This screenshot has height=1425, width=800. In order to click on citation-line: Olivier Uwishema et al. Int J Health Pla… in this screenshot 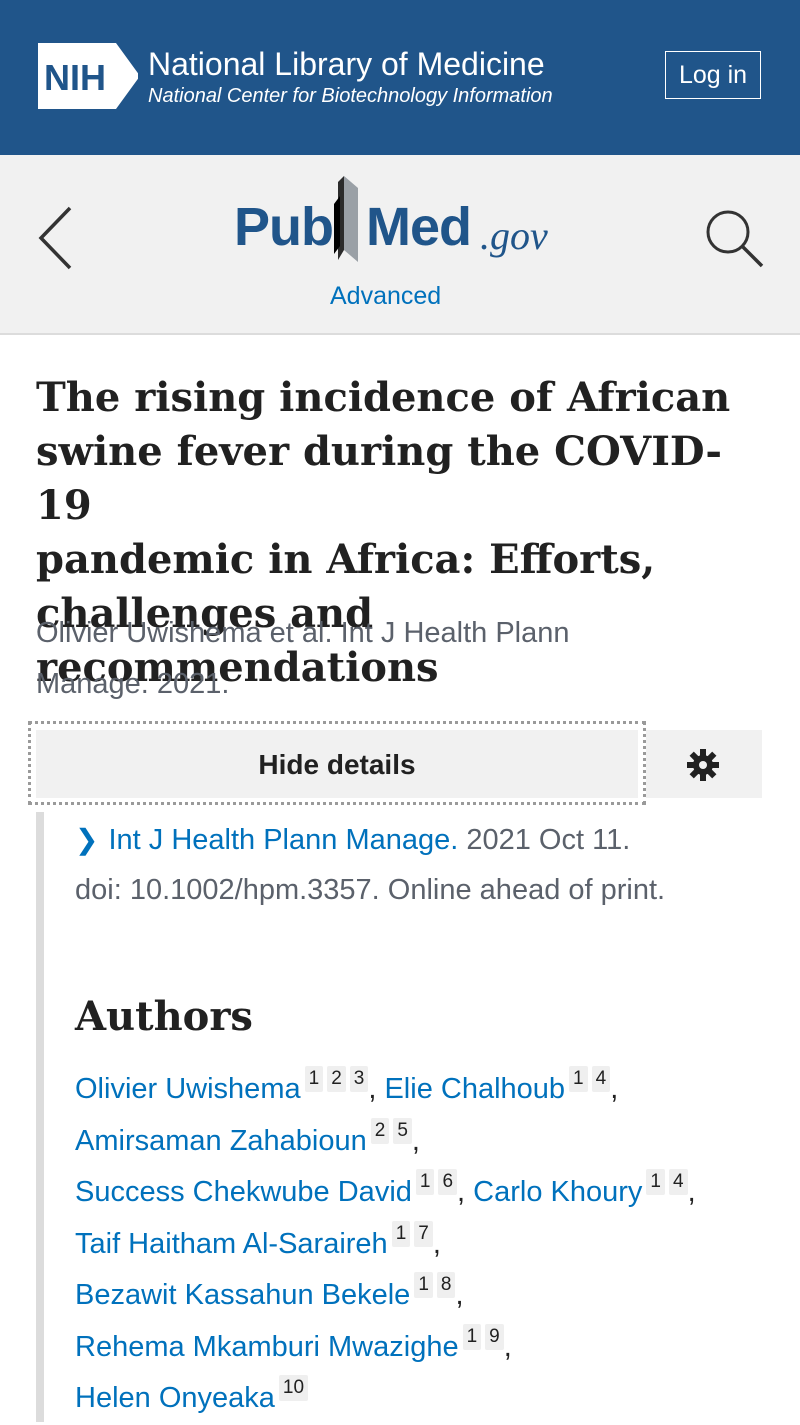, I will do `click(303, 633)`.